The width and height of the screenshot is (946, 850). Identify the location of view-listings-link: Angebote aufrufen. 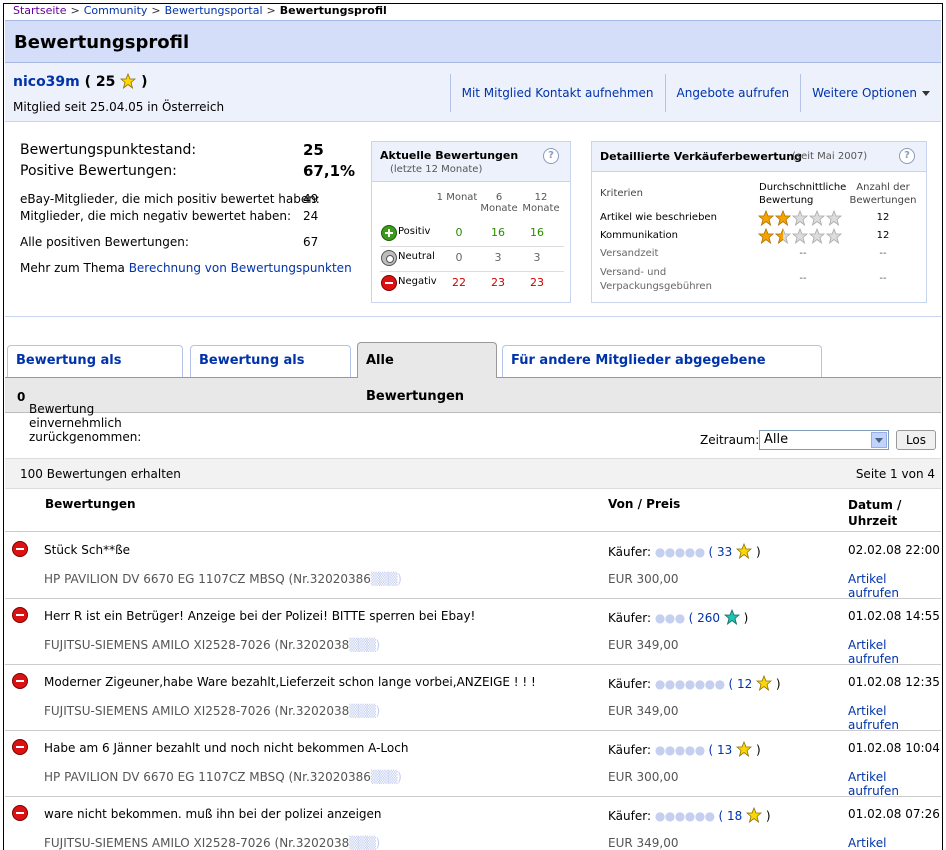
(732, 93).